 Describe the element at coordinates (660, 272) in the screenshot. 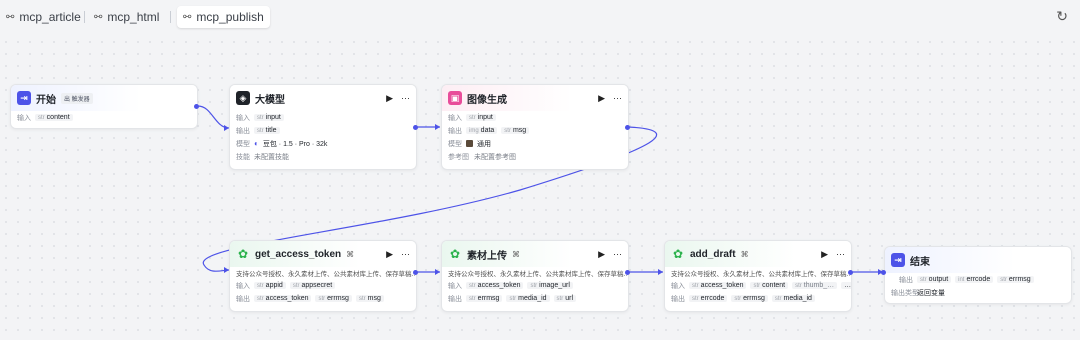

I see `arrow-head` at that location.